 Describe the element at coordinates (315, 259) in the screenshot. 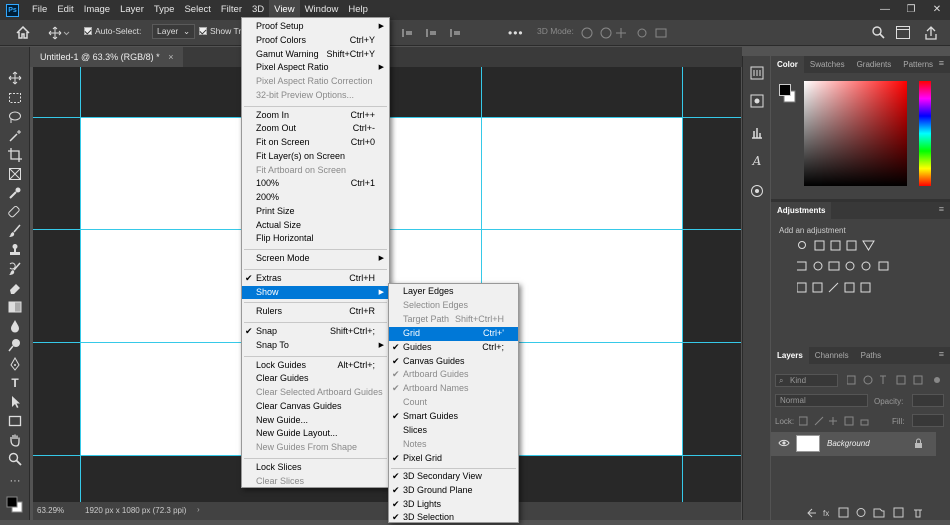

I see `menu-item-screen-mode: Screen Mode ▶` at that location.